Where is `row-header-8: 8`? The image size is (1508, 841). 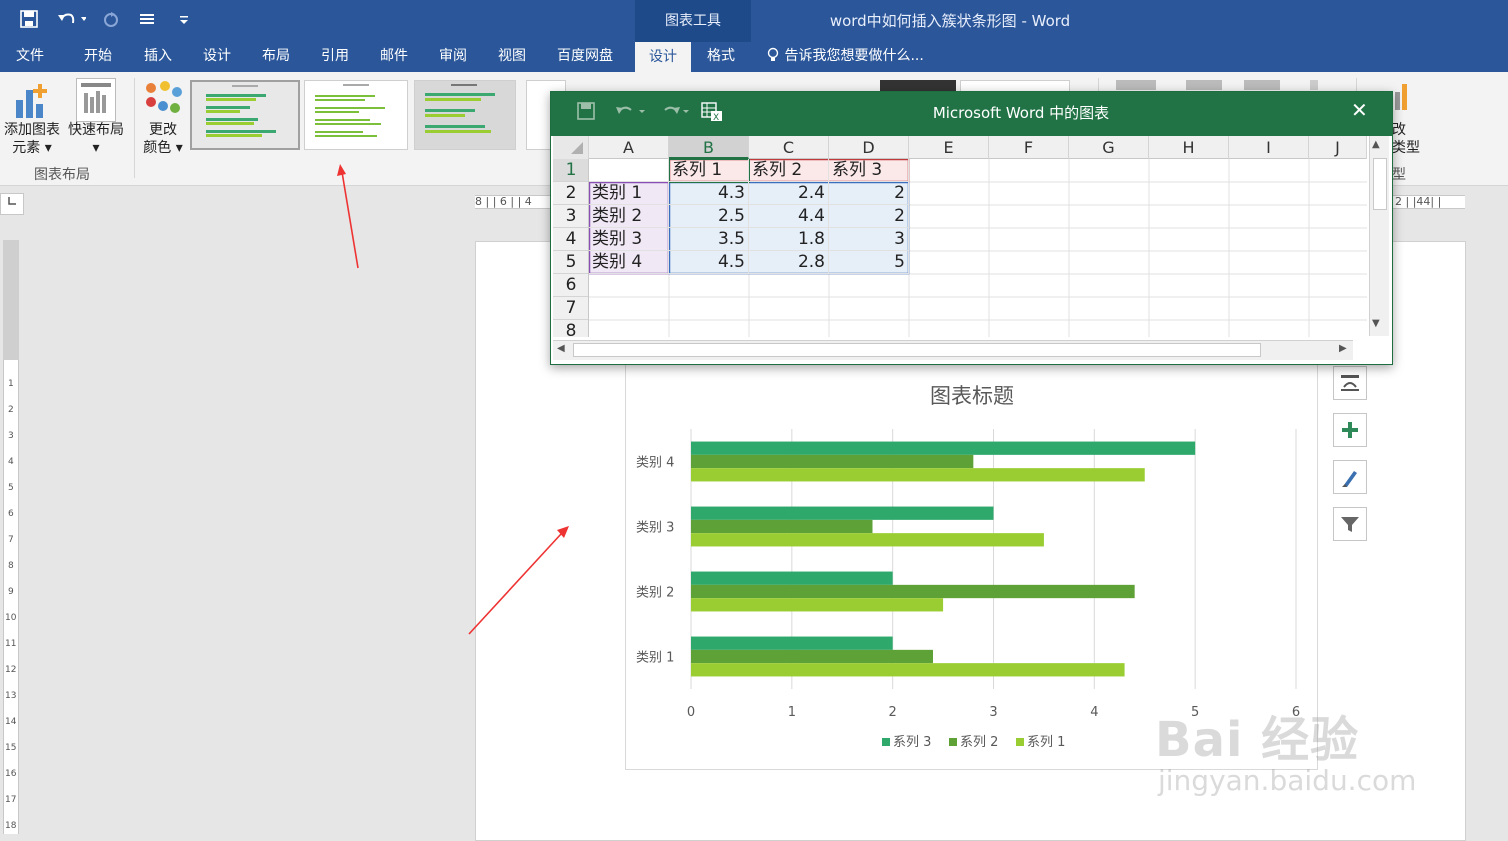
row-header-8: 8 is located at coordinates (570, 328).